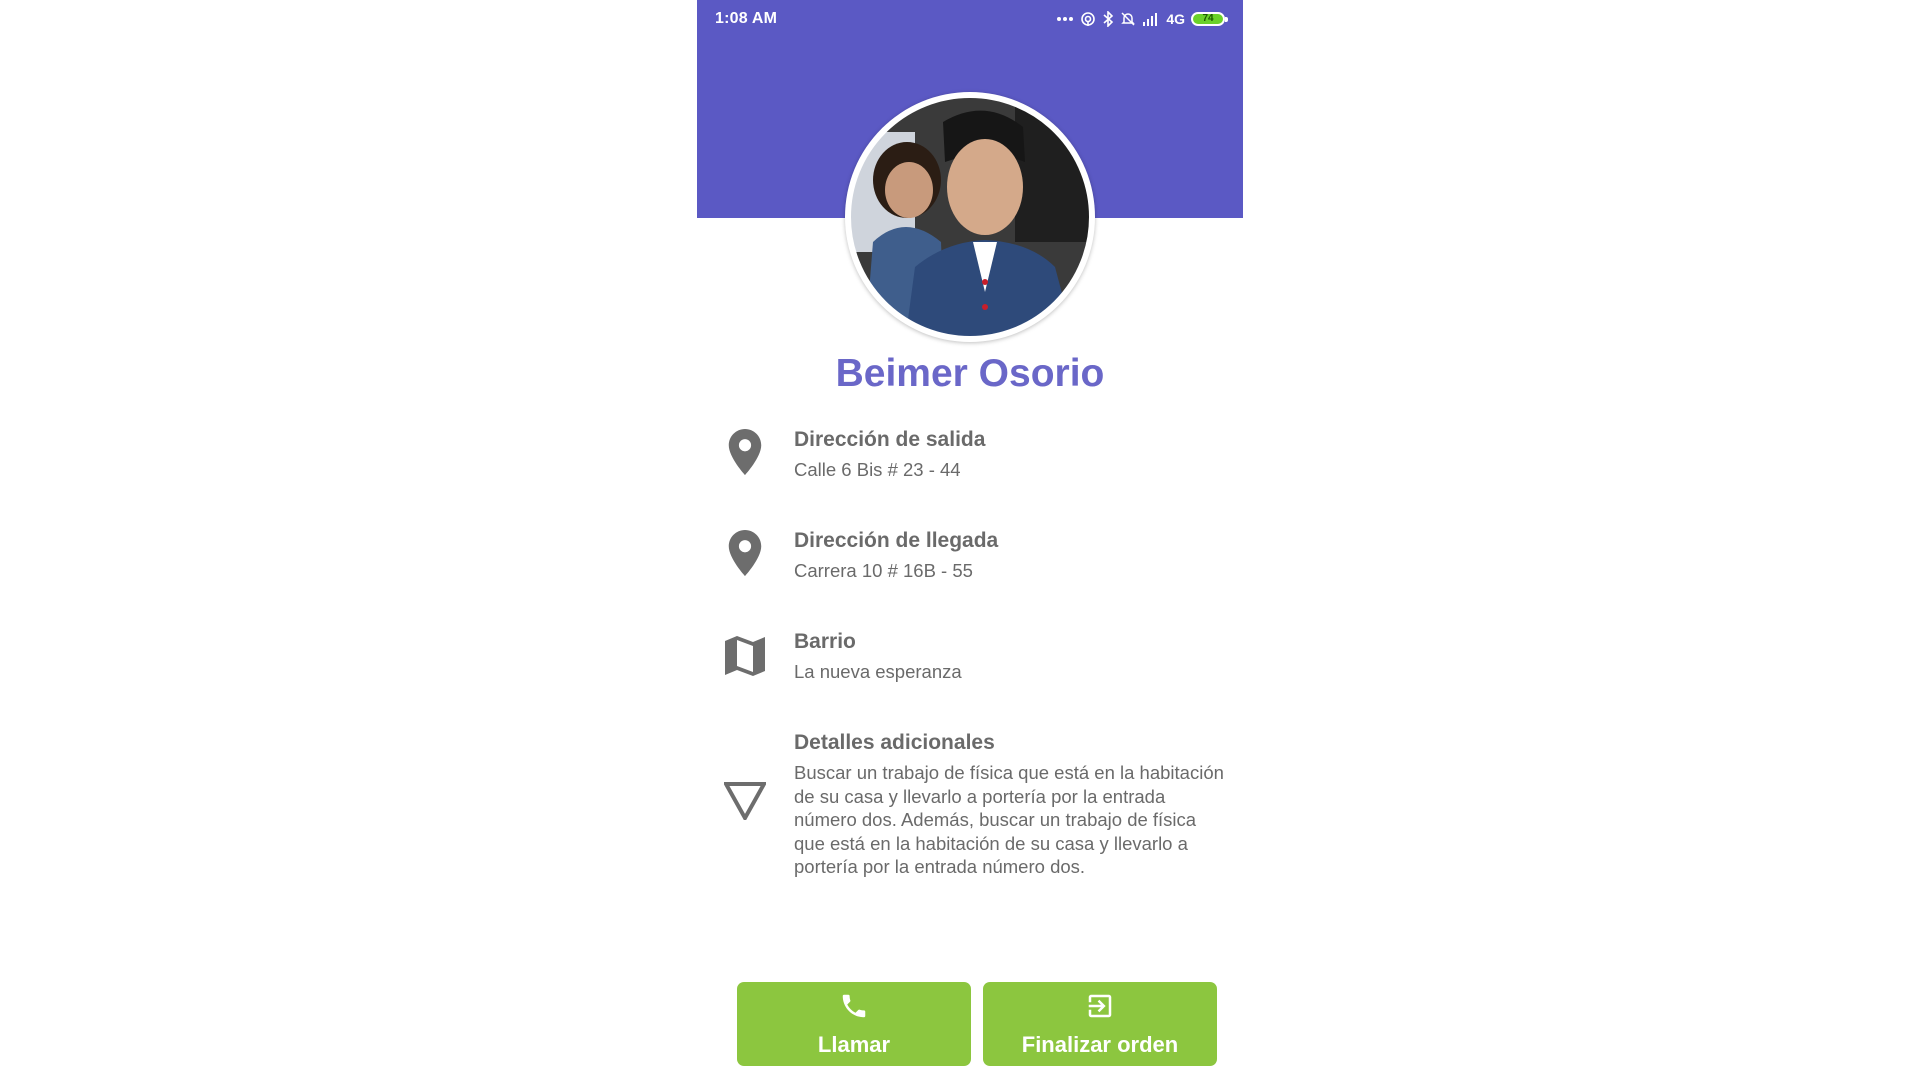 This screenshot has width=1920, height=1080. I want to click on status-bar: 1:08 AM 4G 74, so click(970, 20).